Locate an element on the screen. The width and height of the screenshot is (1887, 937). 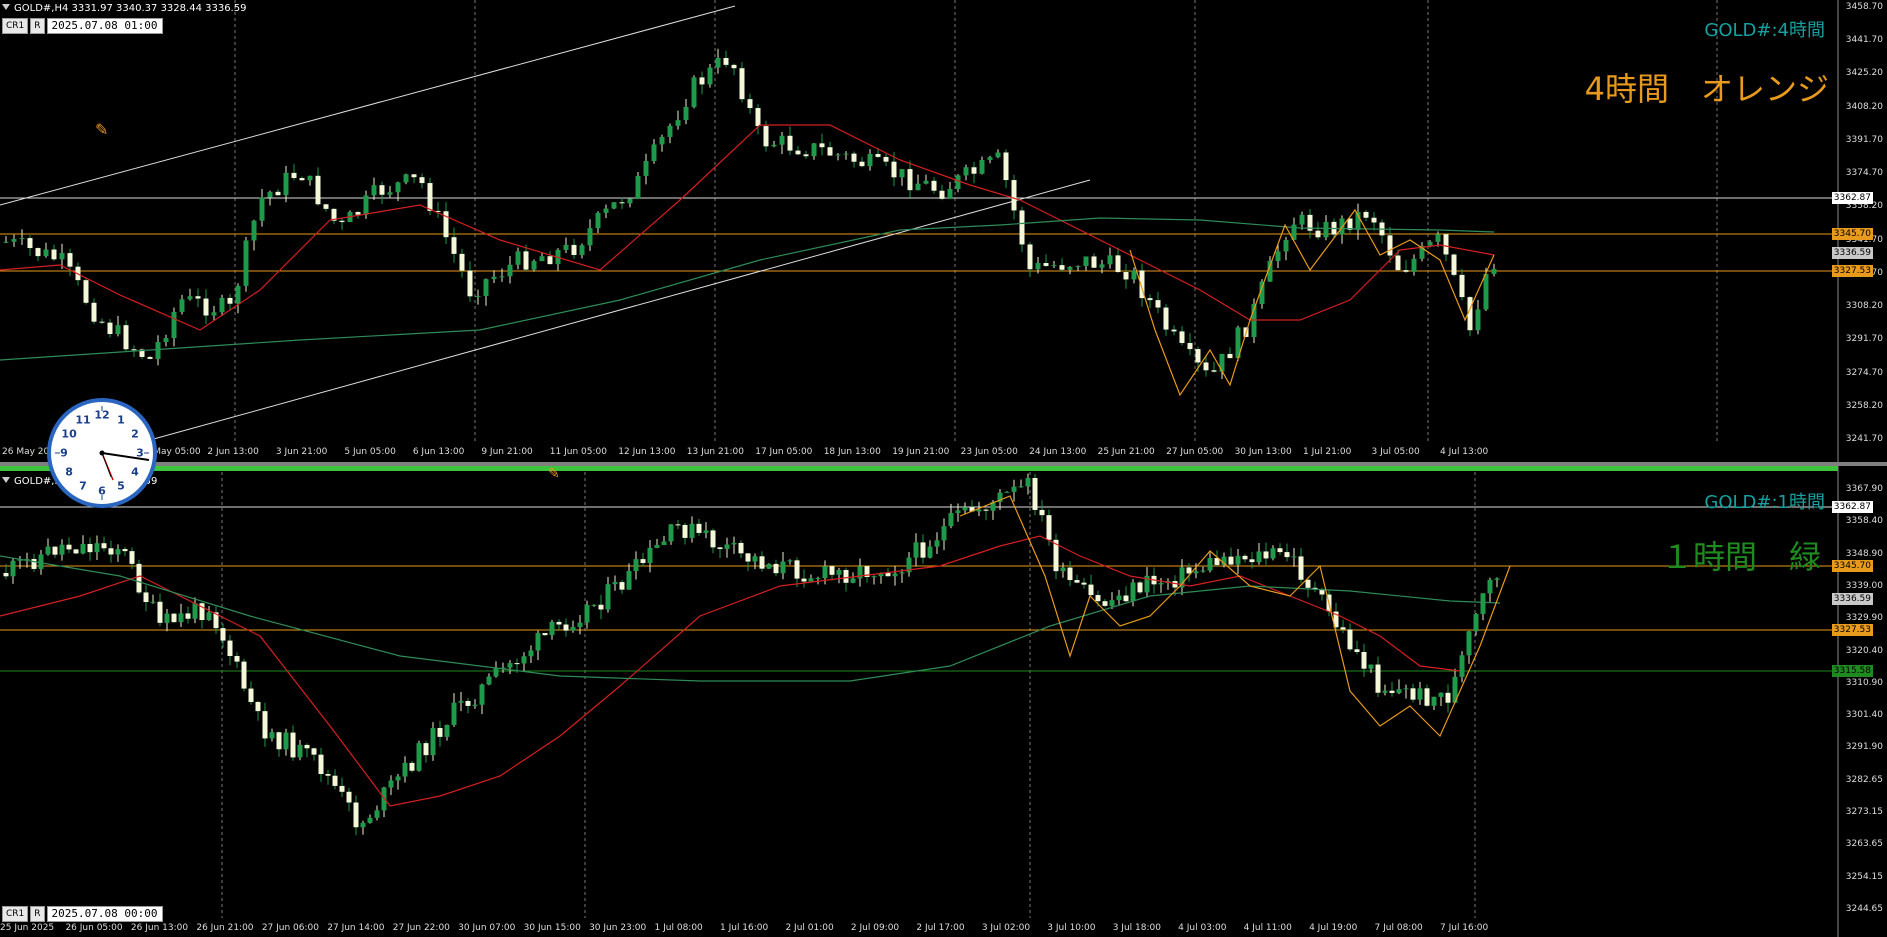
price-level-label: 3345.70 is located at coordinates (1852, 566).